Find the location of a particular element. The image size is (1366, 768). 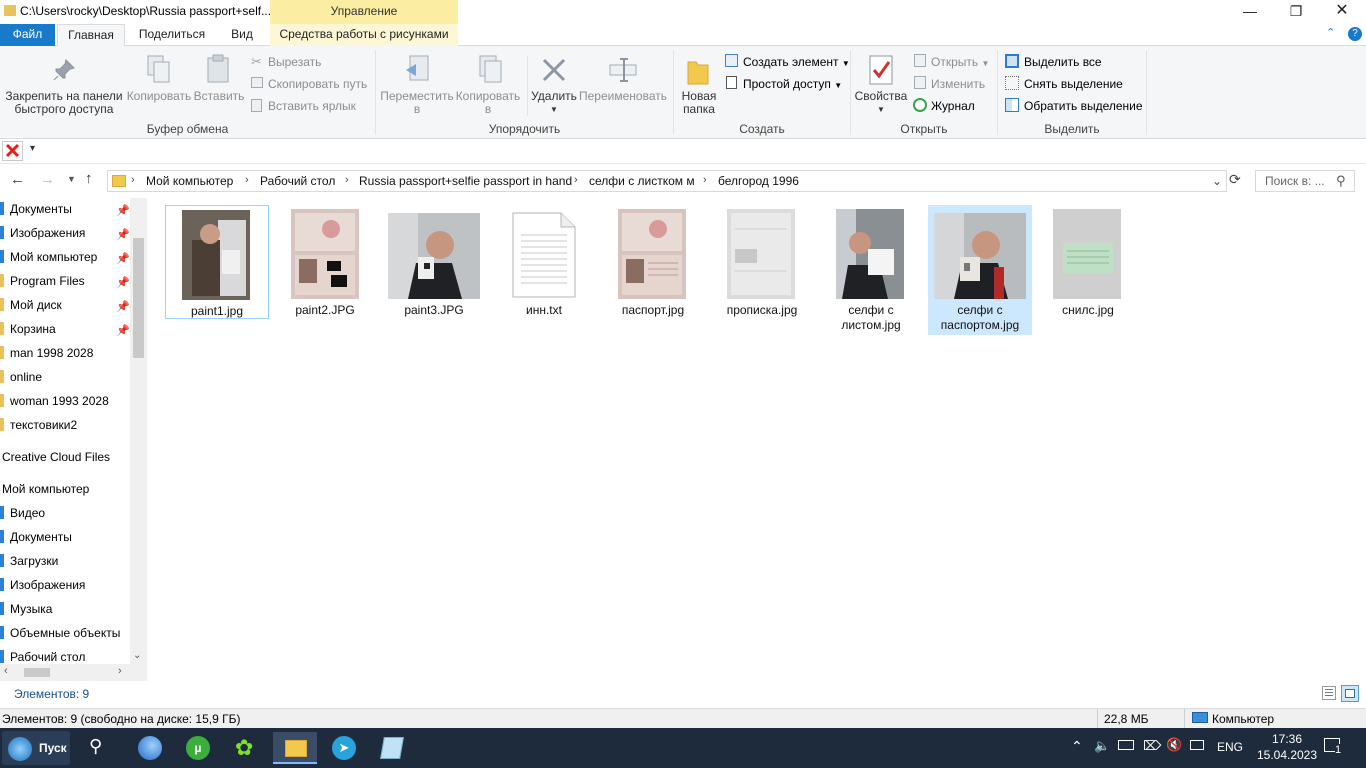

nav-item: Документы is located at coordinates (36, 541).